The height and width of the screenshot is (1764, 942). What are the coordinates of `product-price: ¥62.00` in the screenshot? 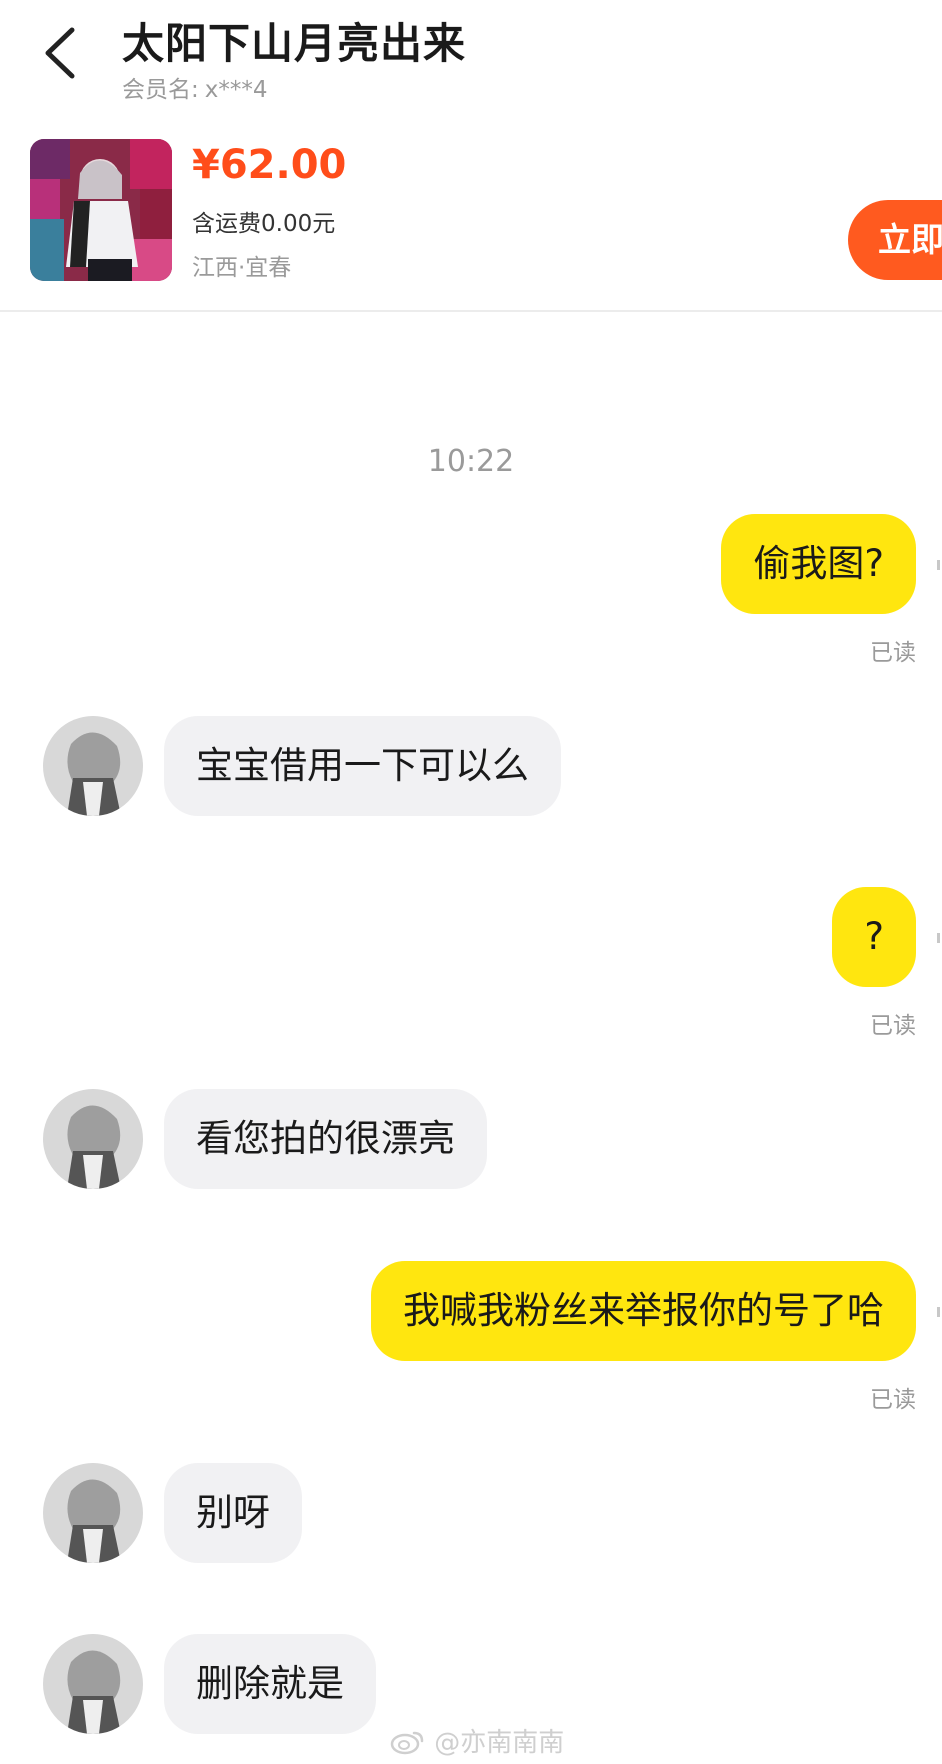 It's located at (269, 165).